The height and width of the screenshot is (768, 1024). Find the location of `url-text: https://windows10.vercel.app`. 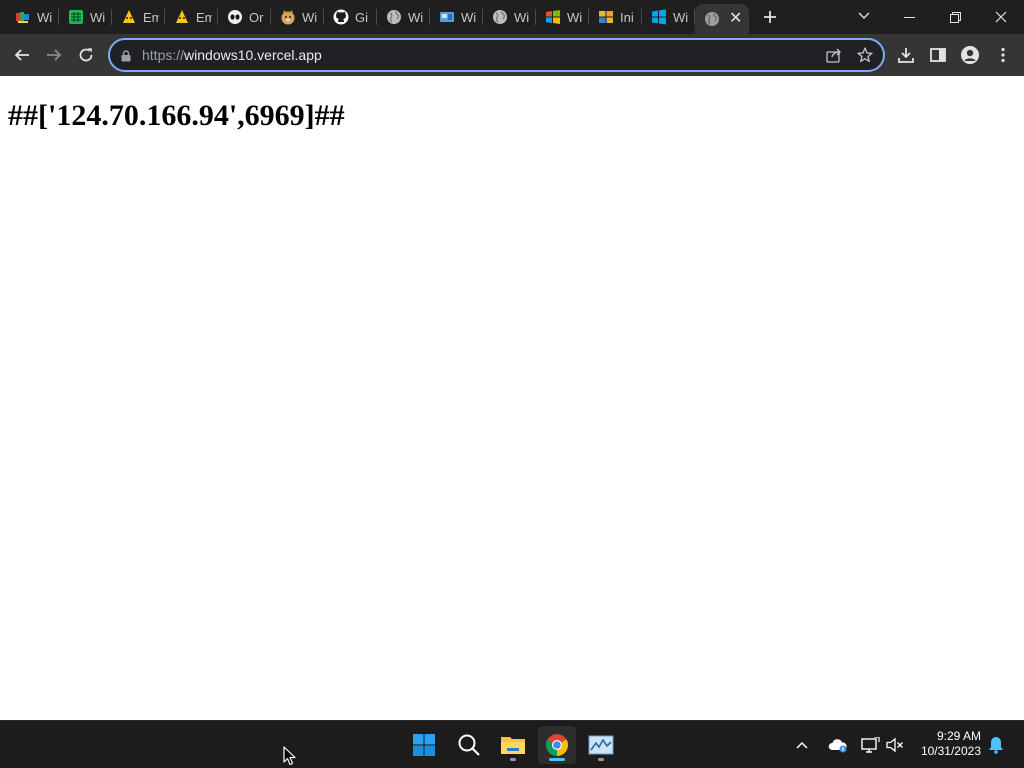

url-text: https://windows10.vercel.app is located at coordinates (232, 55).